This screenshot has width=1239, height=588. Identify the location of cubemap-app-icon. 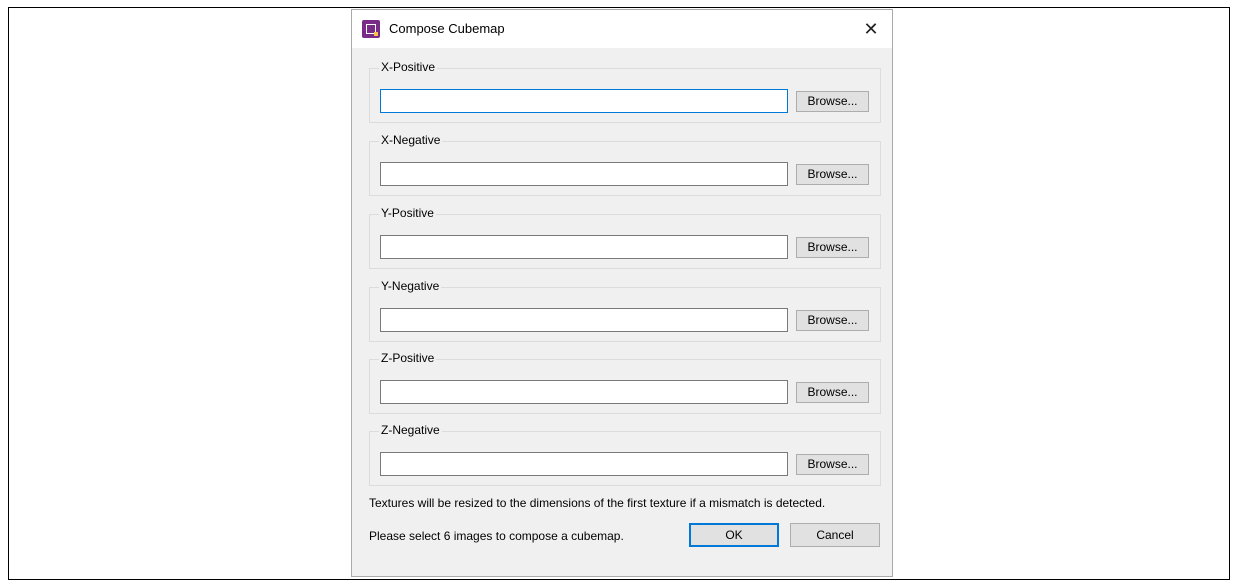
(371, 29).